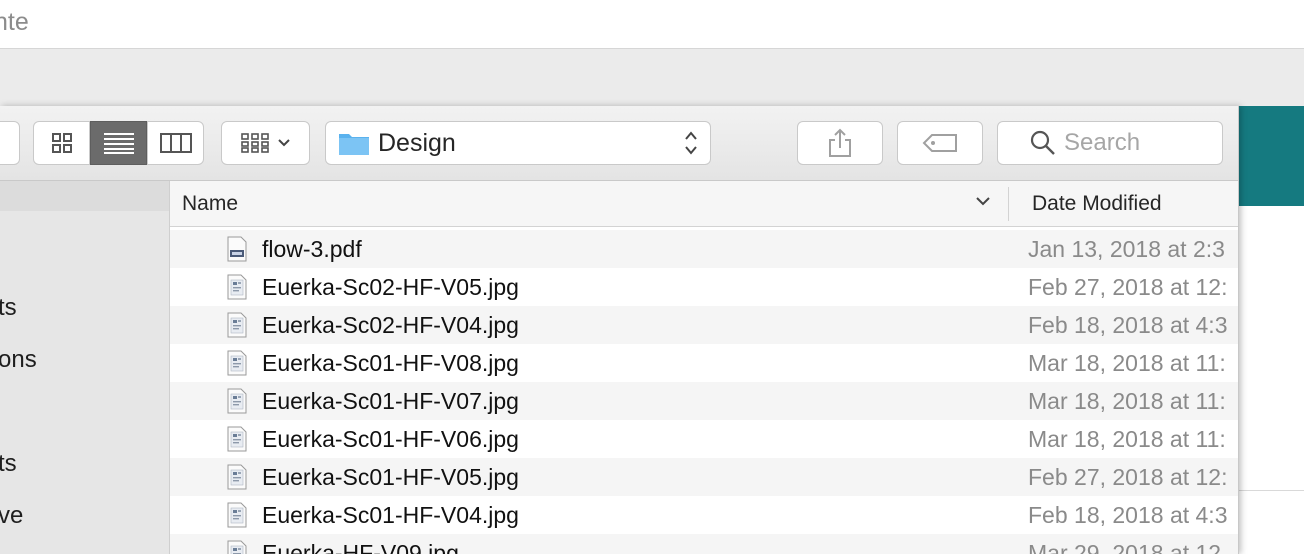  I want to click on share-button, so click(840, 143).